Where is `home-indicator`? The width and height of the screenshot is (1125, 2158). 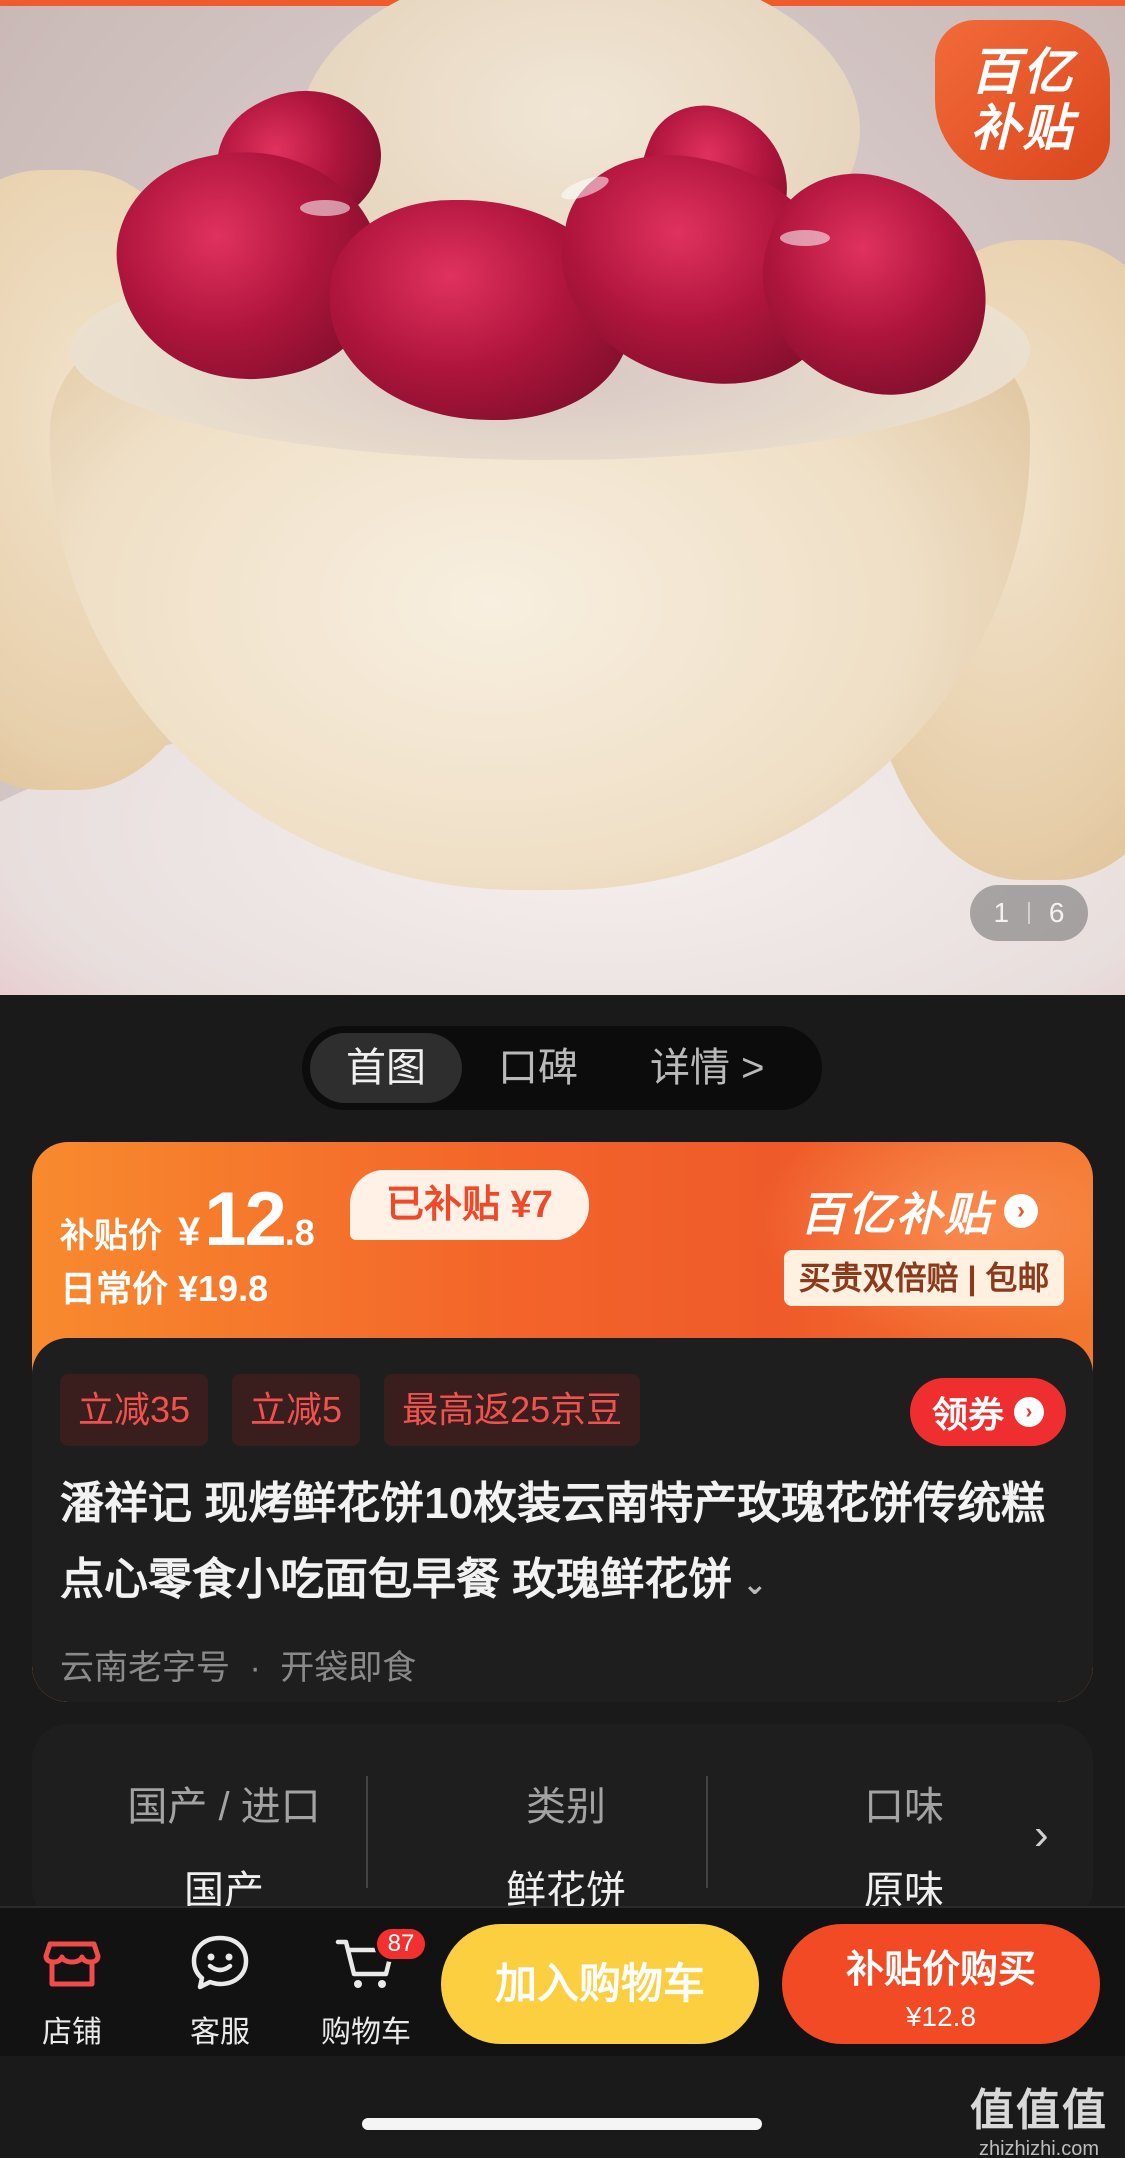
home-indicator is located at coordinates (562, 2124).